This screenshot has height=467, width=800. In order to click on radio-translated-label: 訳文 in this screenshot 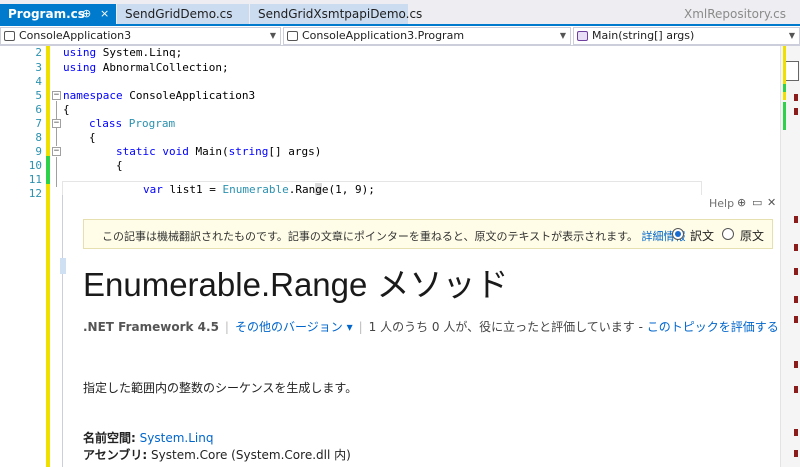, I will do `click(702, 236)`.